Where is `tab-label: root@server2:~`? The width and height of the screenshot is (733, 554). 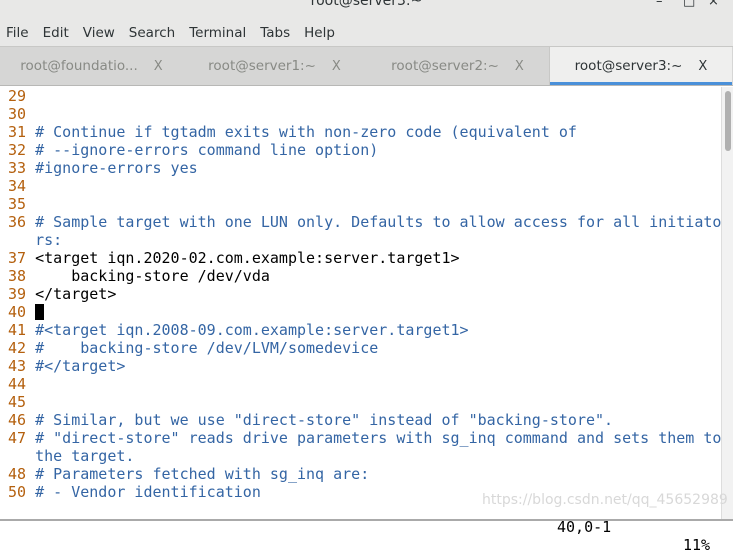
tab-label: root@server2:~ is located at coordinates (445, 66).